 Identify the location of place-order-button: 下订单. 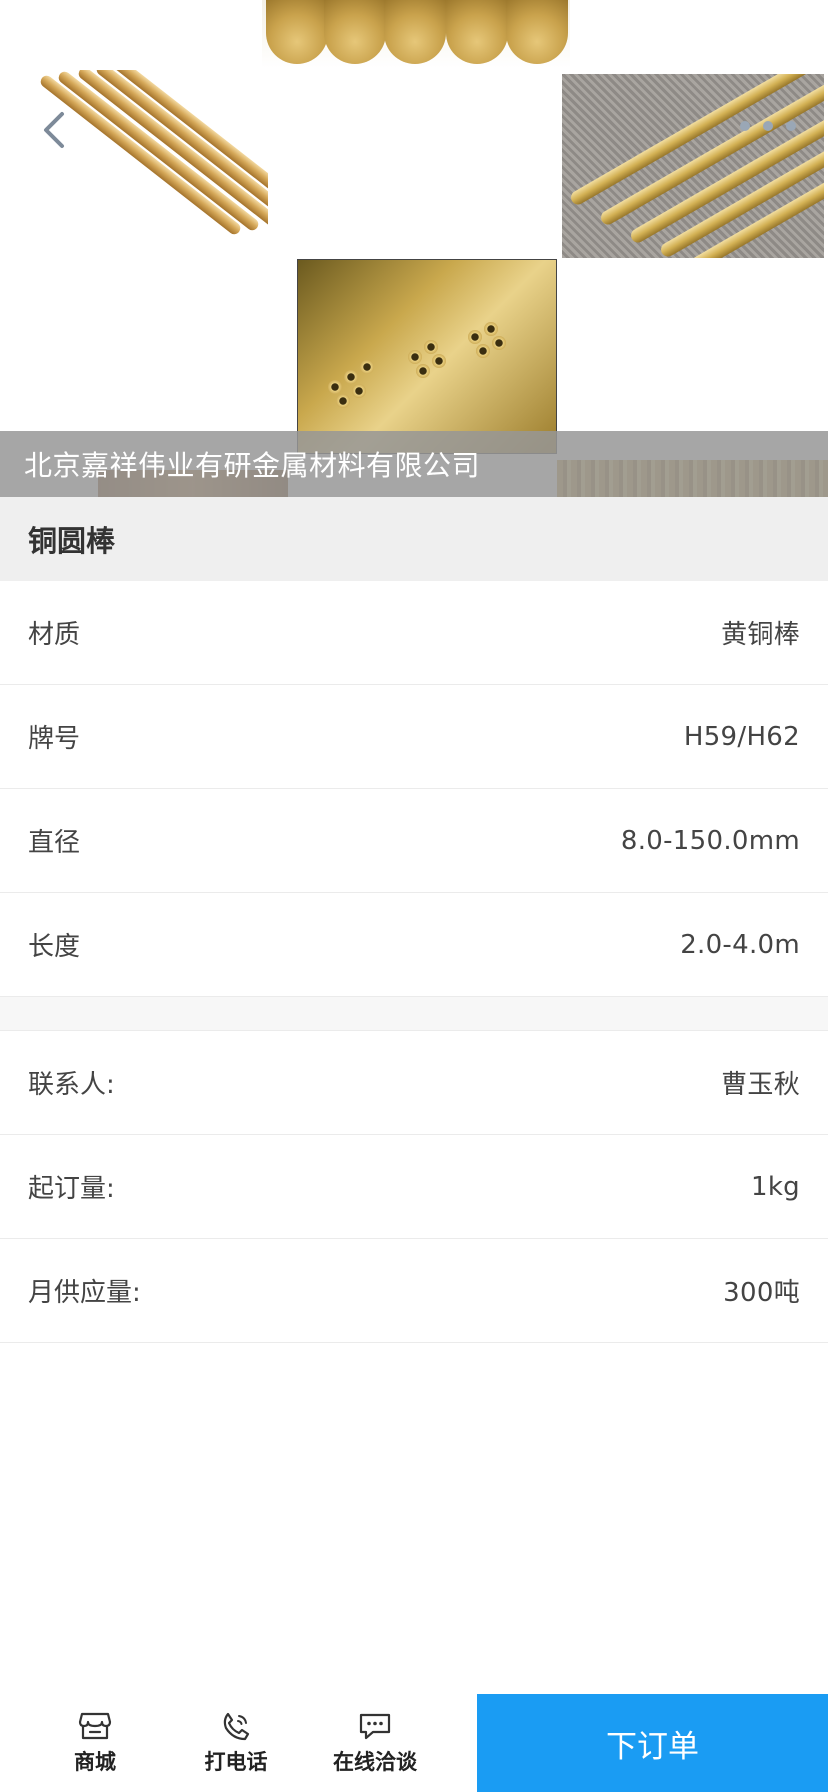
(652, 1743).